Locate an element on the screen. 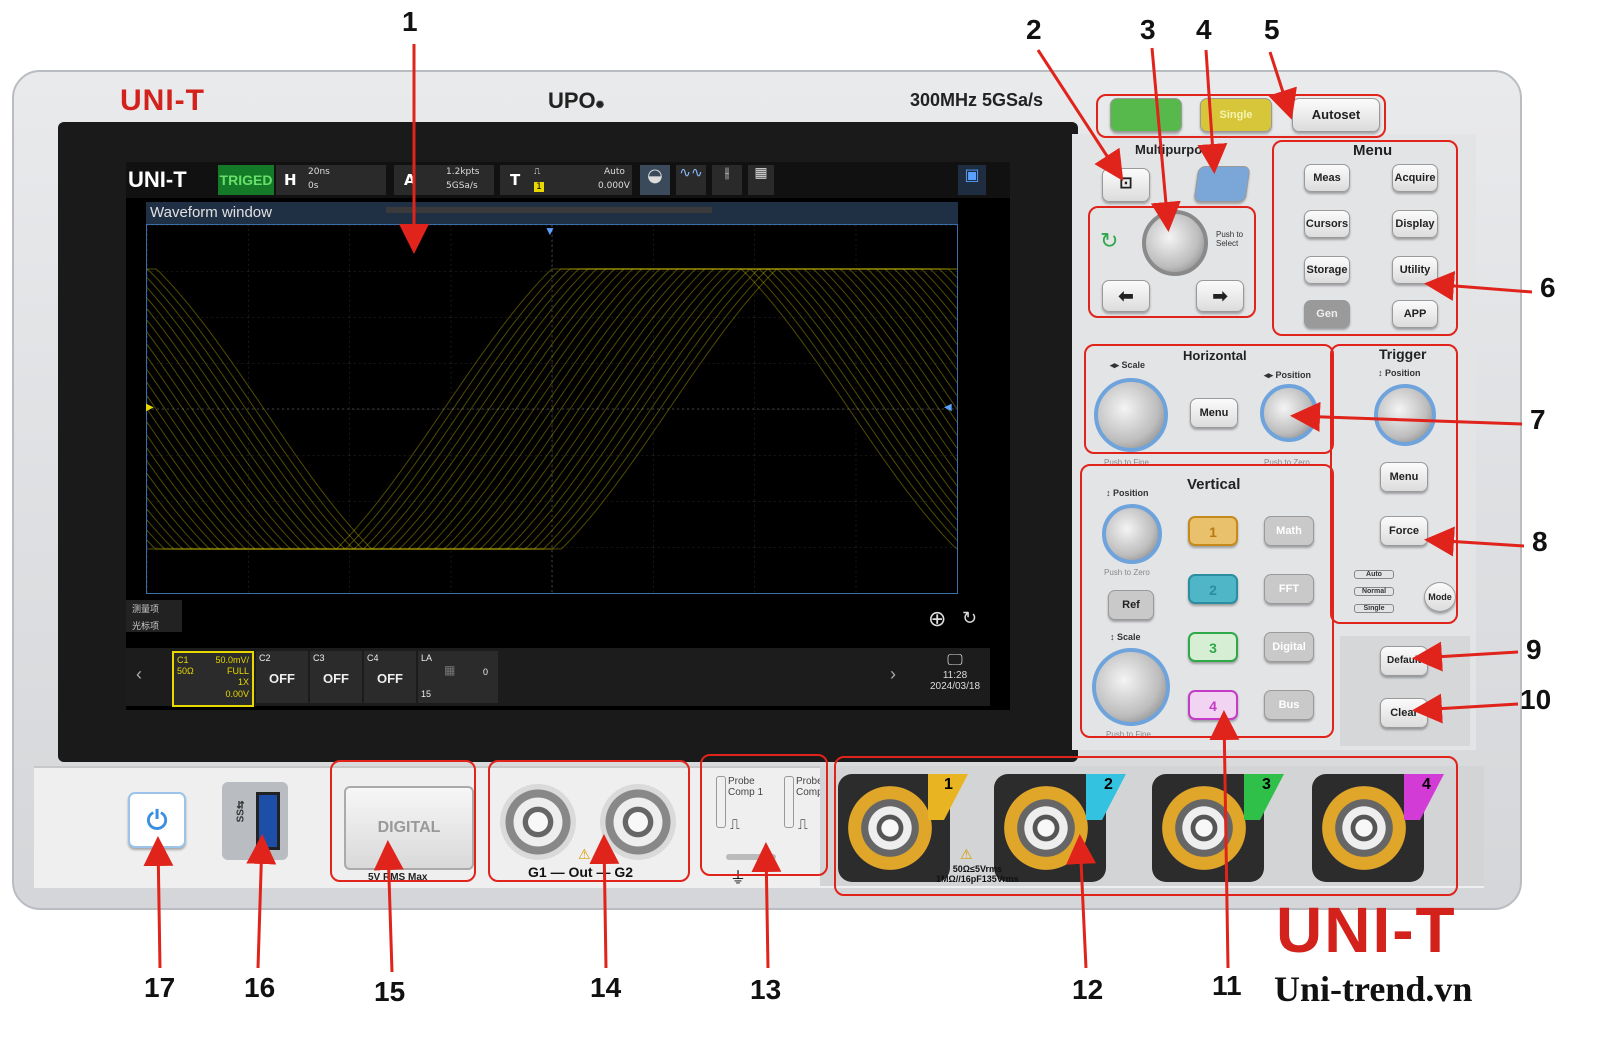  callout-number-10: 10 is located at coordinates (1536, 699).